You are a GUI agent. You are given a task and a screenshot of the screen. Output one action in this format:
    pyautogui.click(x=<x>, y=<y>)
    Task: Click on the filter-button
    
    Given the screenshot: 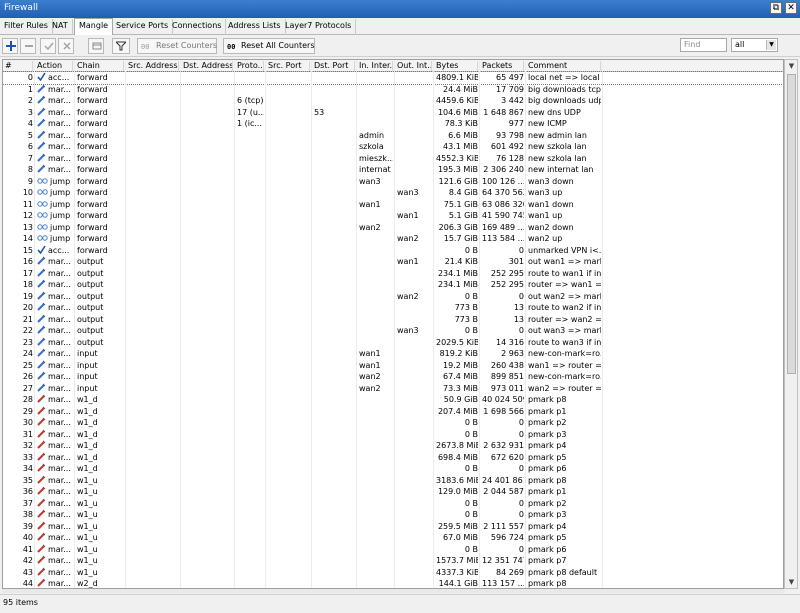 What is the action you would take?
    pyautogui.click(x=121, y=46)
    